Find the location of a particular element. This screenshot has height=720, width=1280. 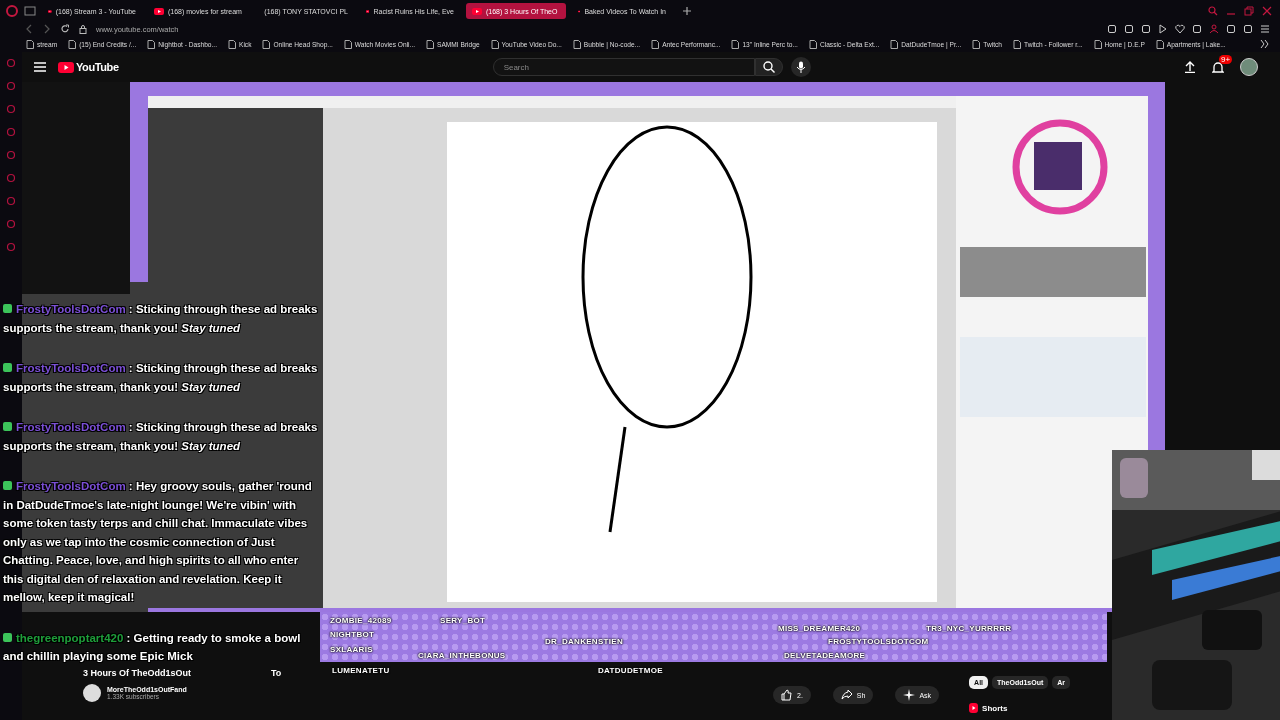

viewer-name: CIARA_INTHEBONUS is located at coordinates (462, 655).